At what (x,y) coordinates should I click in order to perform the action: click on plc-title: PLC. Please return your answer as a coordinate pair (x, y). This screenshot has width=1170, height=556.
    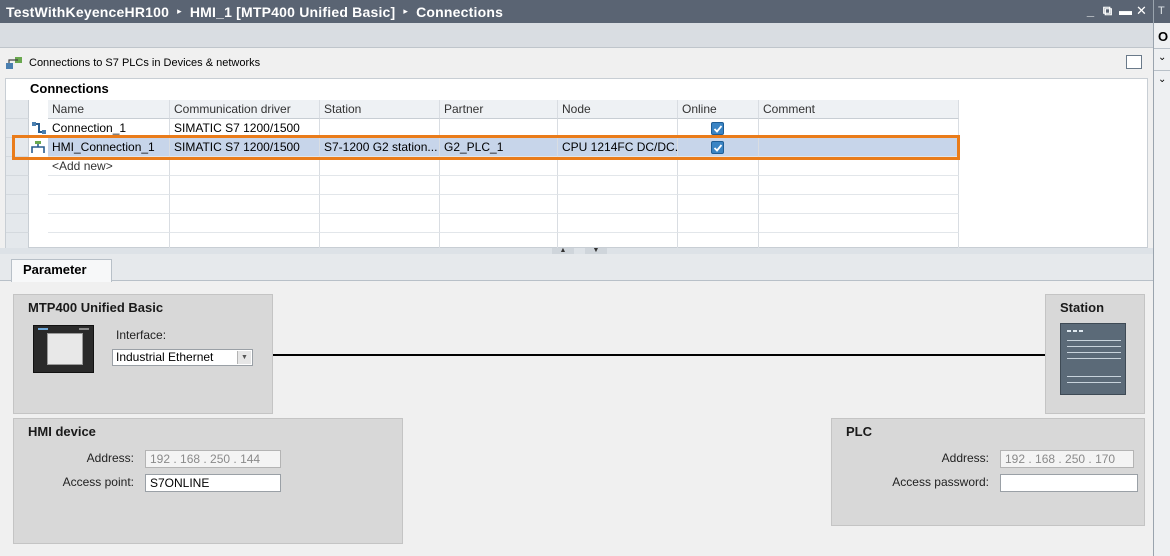
    Looking at the image, I should click on (859, 431).